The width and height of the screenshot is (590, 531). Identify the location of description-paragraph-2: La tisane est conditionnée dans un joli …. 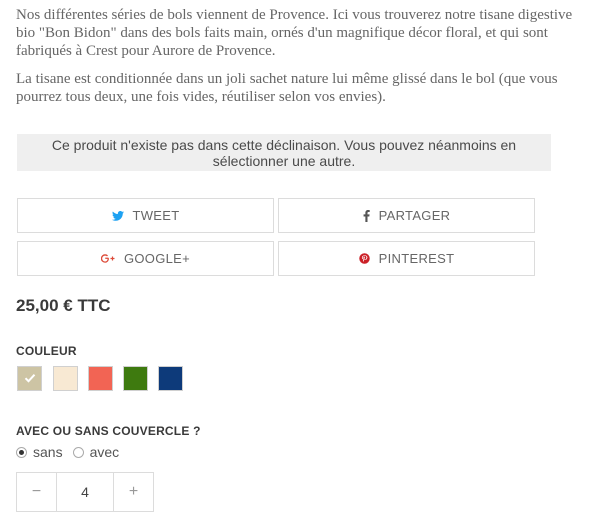
(287, 88).